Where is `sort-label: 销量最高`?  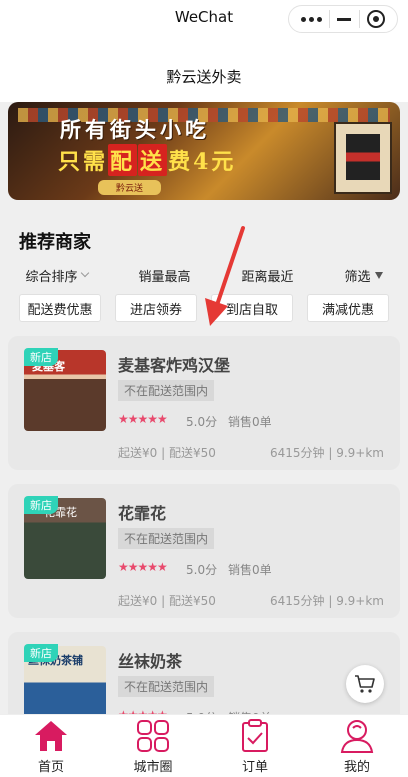 sort-label: 销量最高 is located at coordinates (164, 277).